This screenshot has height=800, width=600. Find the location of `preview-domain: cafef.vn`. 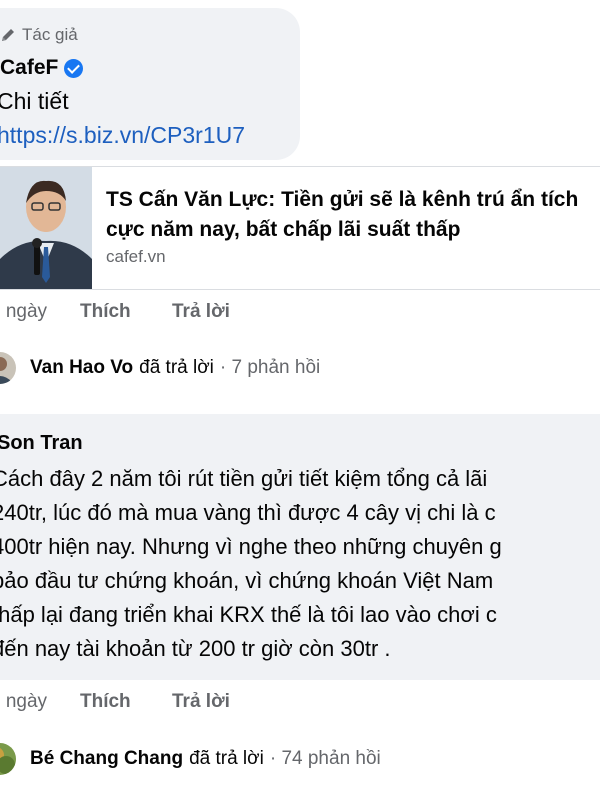

preview-domain: cafef.vn is located at coordinates (136, 256).